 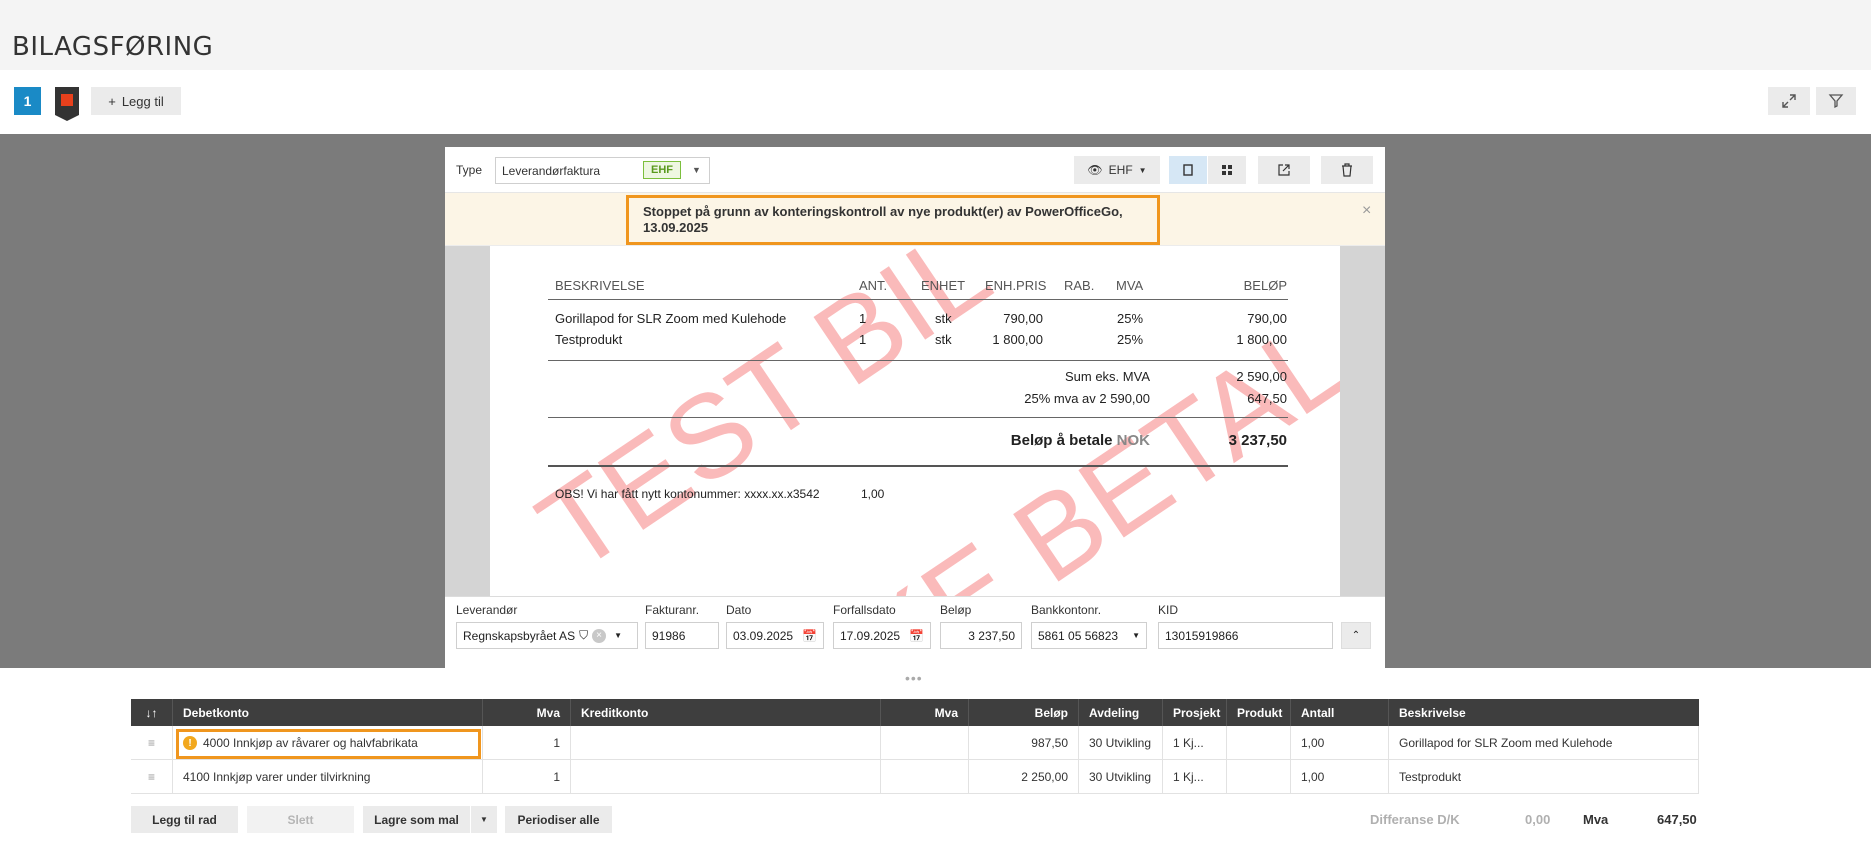 What do you see at coordinates (136, 101) in the screenshot?
I see `add-voucher-button: + Legg til` at bounding box center [136, 101].